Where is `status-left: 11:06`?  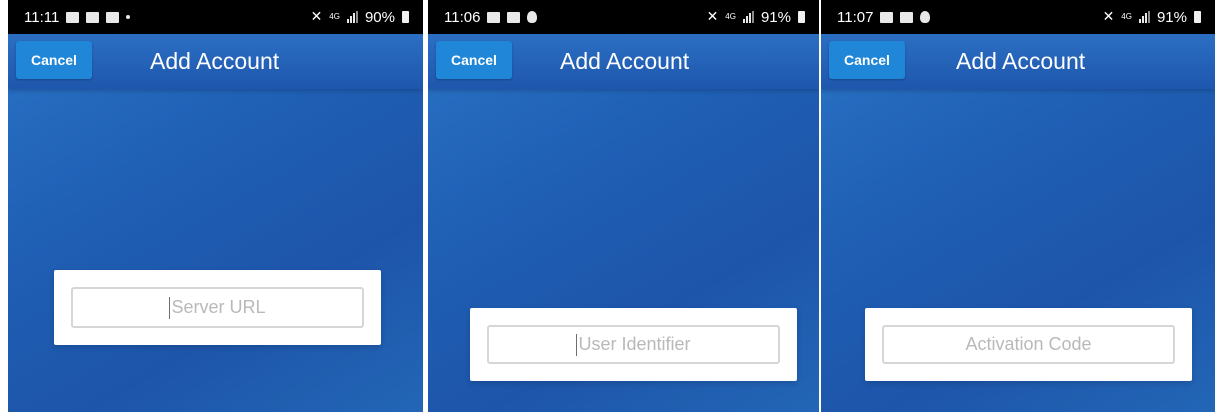
status-left: 11:06 is located at coordinates (491, 17).